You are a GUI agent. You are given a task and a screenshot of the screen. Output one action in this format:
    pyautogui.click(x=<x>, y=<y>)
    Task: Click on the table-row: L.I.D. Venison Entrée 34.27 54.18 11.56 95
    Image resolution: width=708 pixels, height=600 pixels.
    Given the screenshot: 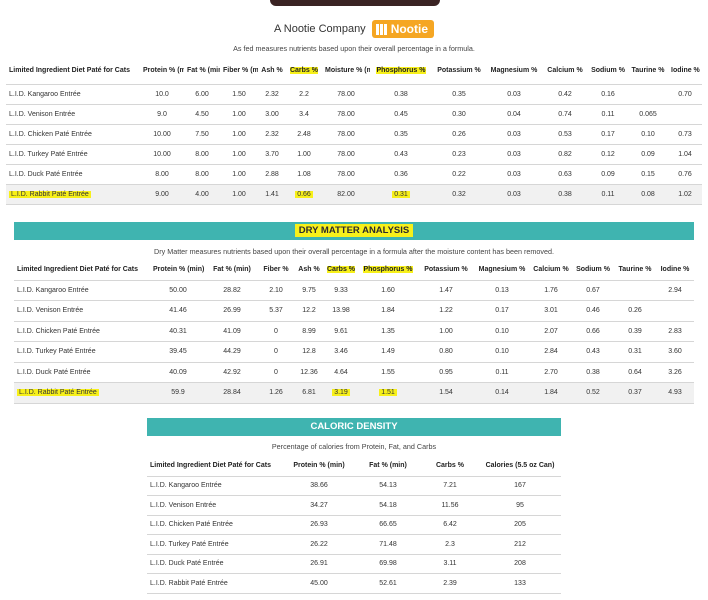 What is the action you would take?
    pyautogui.click(x=354, y=505)
    